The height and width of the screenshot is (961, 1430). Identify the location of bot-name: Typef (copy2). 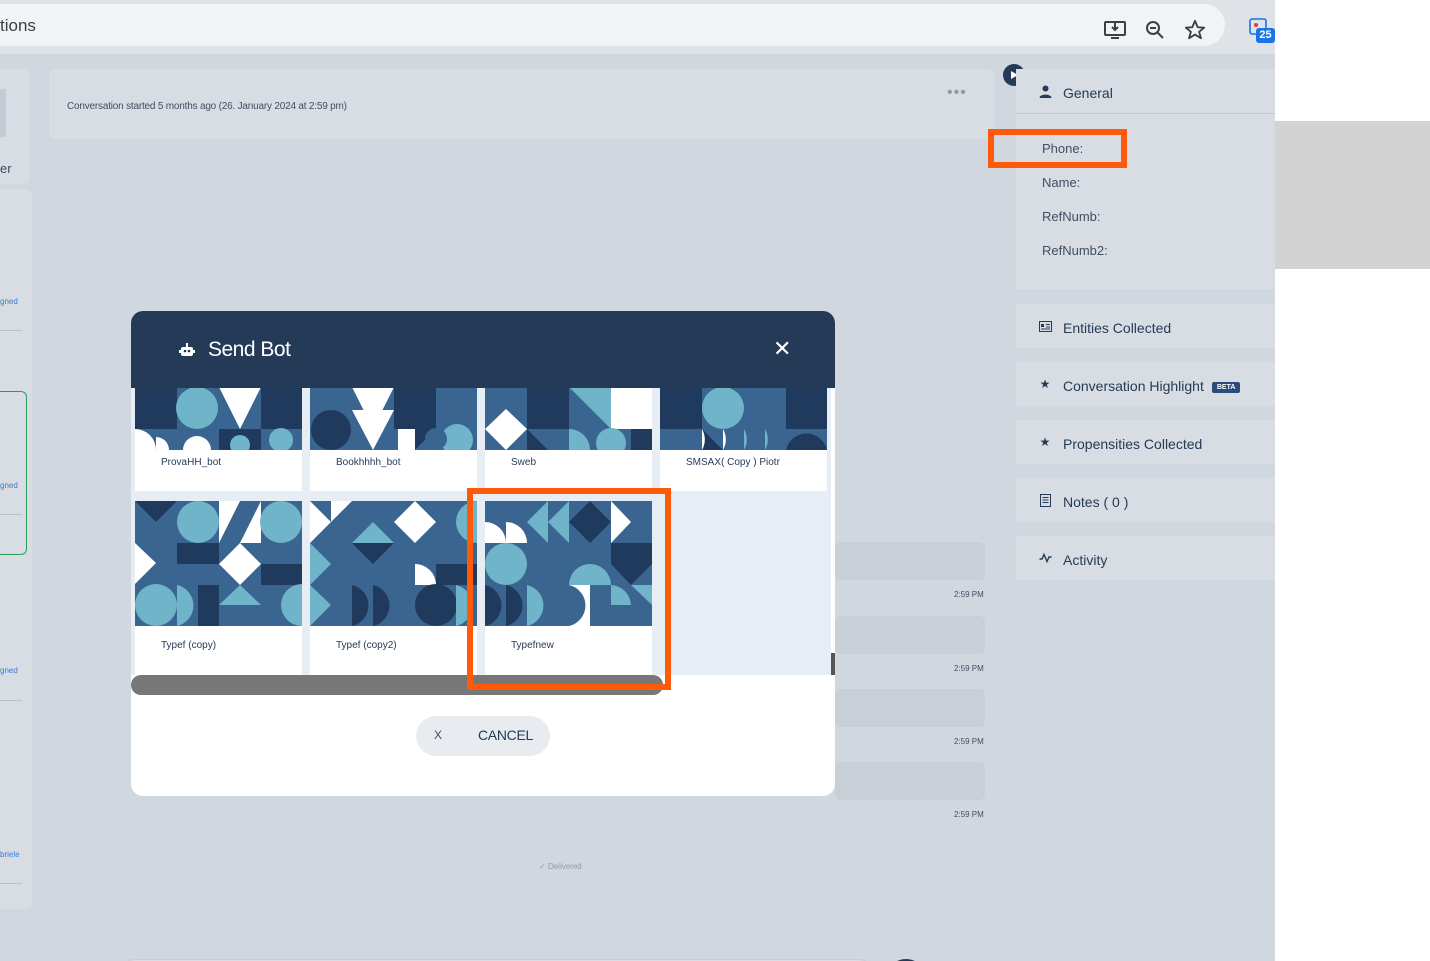
(366, 645).